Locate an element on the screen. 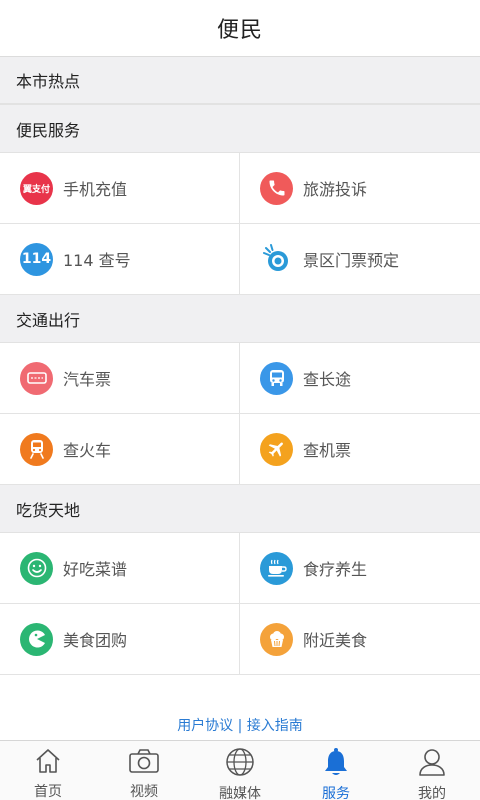  muffin-icon is located at coordinates (276, 639).